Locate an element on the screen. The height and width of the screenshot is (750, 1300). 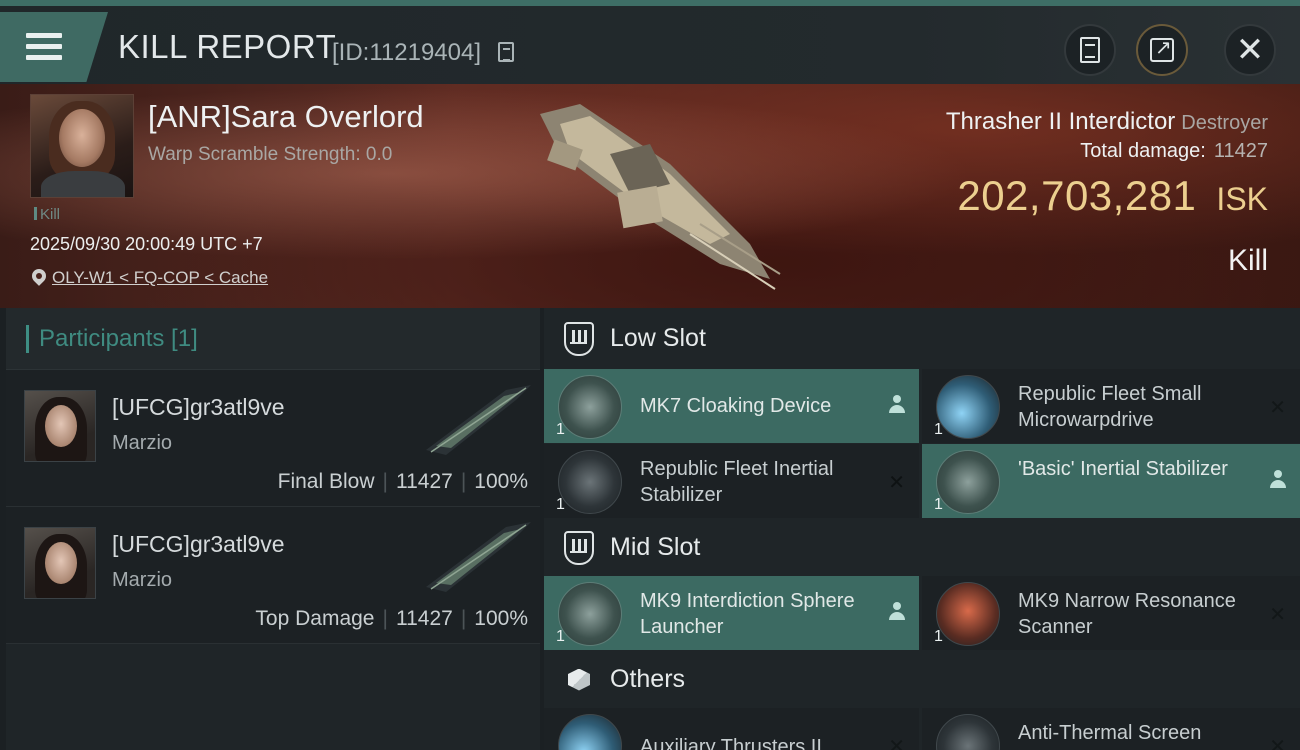
kill-timestamp: 2025/09/30 20:00:49 UTC +7 is located at coordinates (146, 244).